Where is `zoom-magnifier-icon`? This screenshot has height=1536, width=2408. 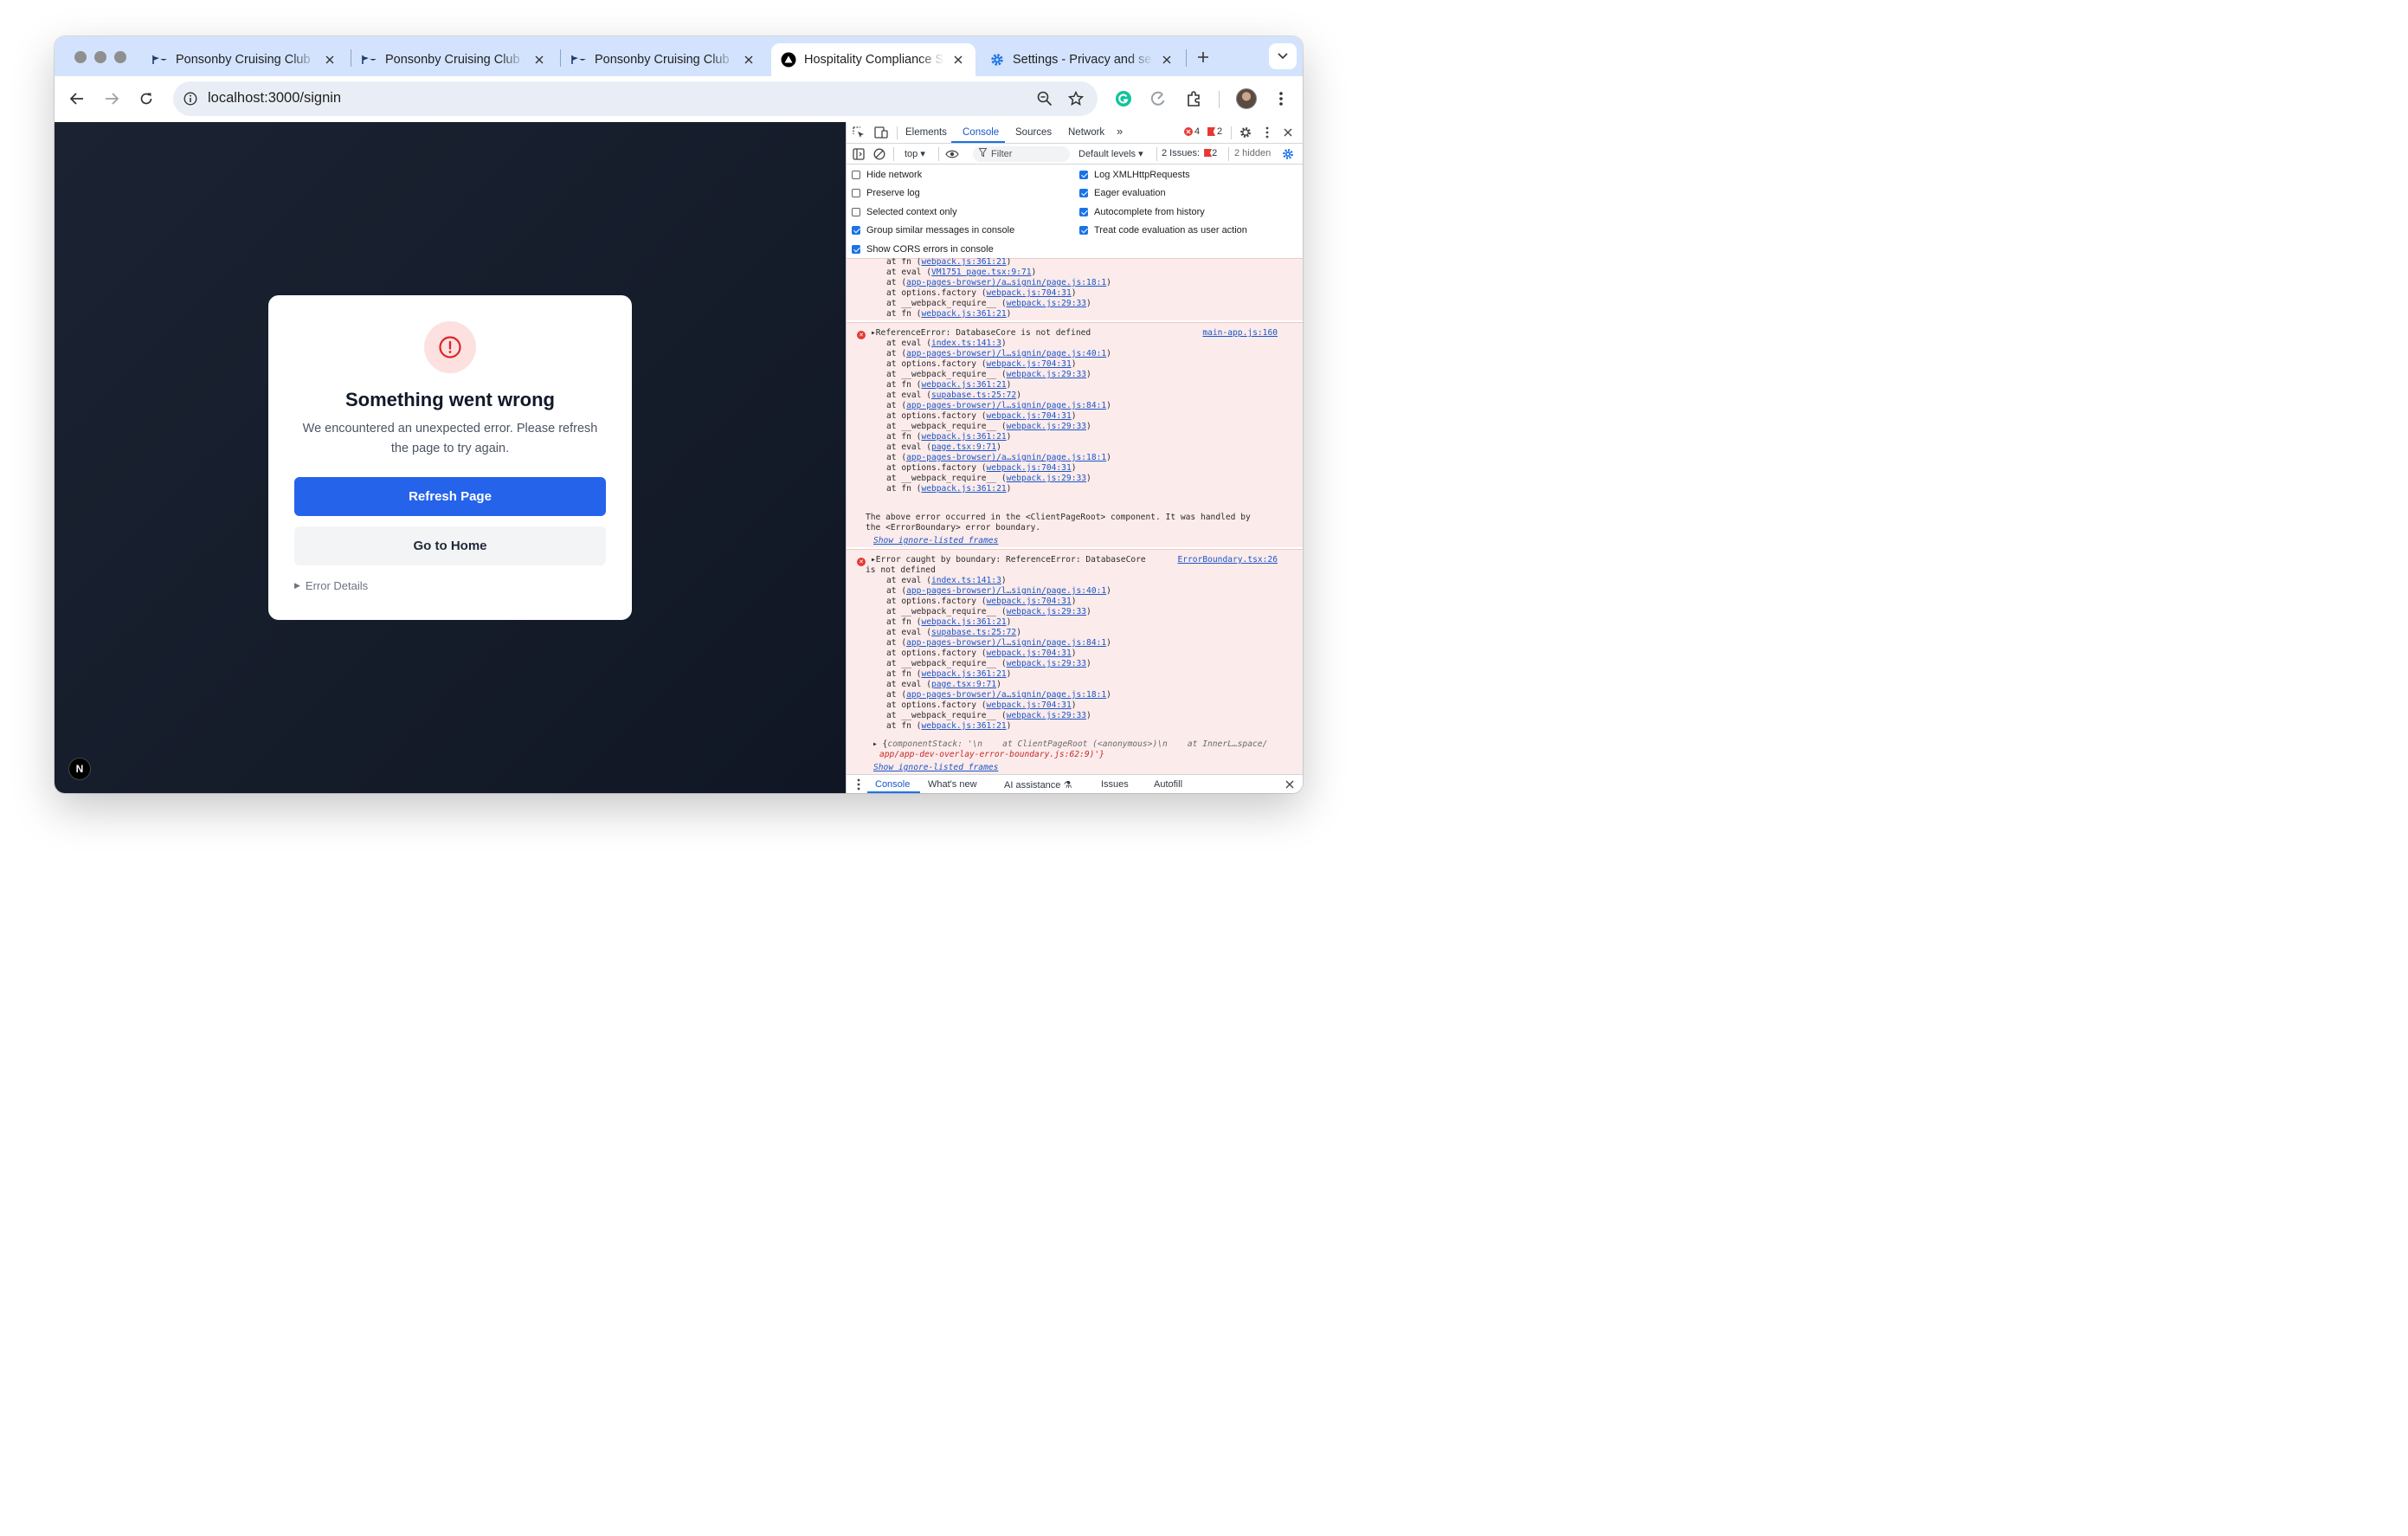
zoom-magnifier-icon is located at coordinates (1044, 98).